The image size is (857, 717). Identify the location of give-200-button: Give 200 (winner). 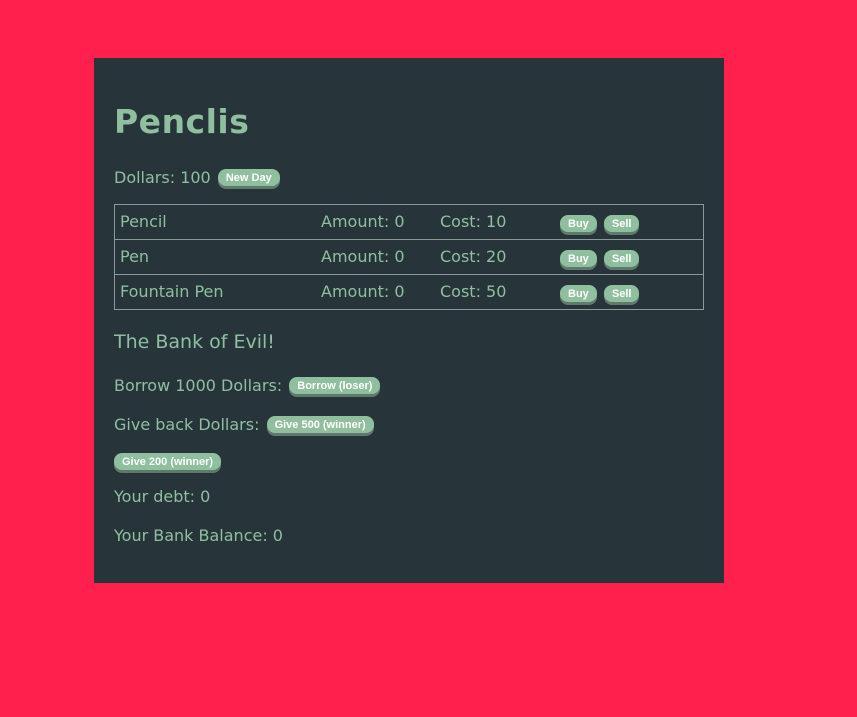
(168, 461).